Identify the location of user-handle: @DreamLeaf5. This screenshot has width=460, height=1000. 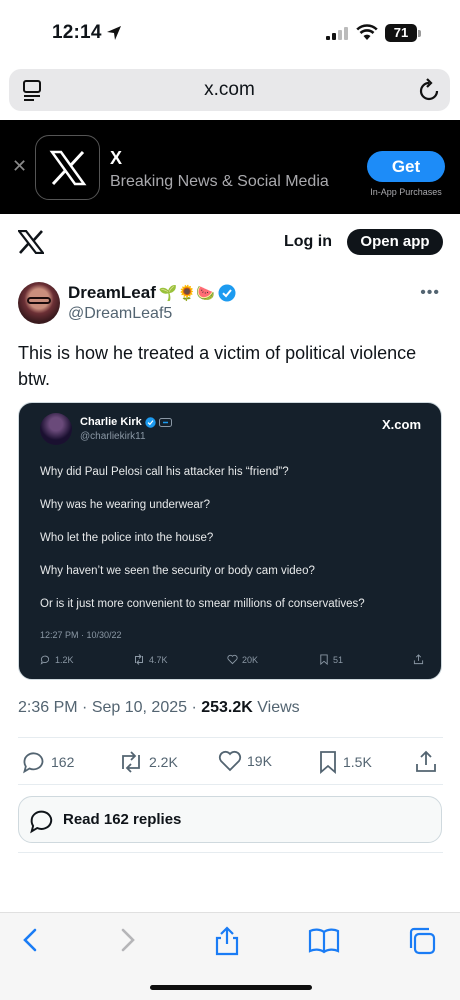
(120, 314).